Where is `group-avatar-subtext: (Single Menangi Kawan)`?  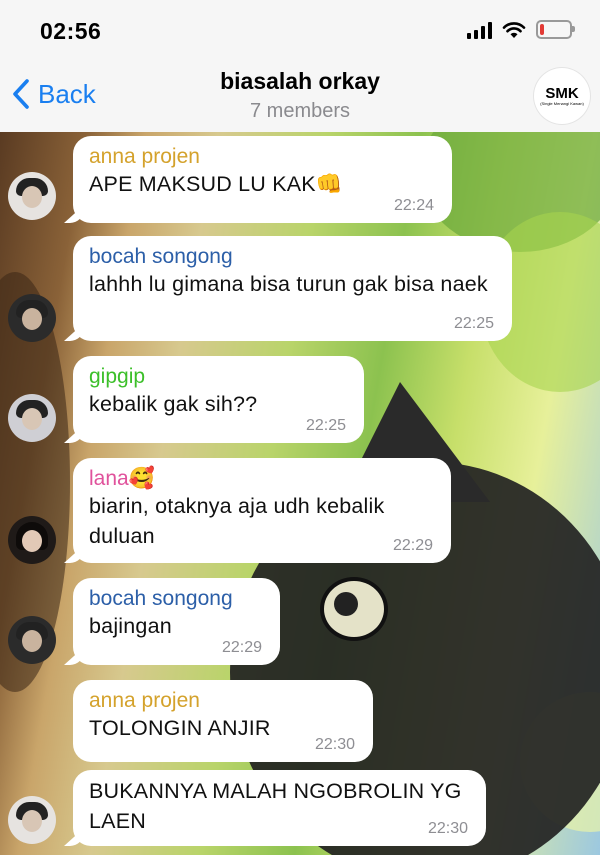
group-avatar-subtext: (Single Menangi Kawan) is located at coordinates (562, 103).